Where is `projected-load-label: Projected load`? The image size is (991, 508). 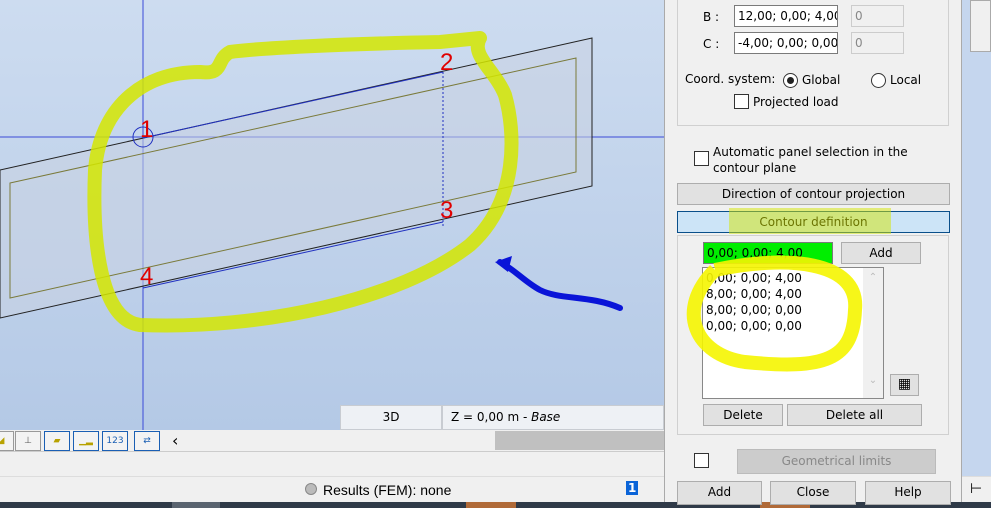
projected-load-label: Projected load is located at coordinates (796, 102).